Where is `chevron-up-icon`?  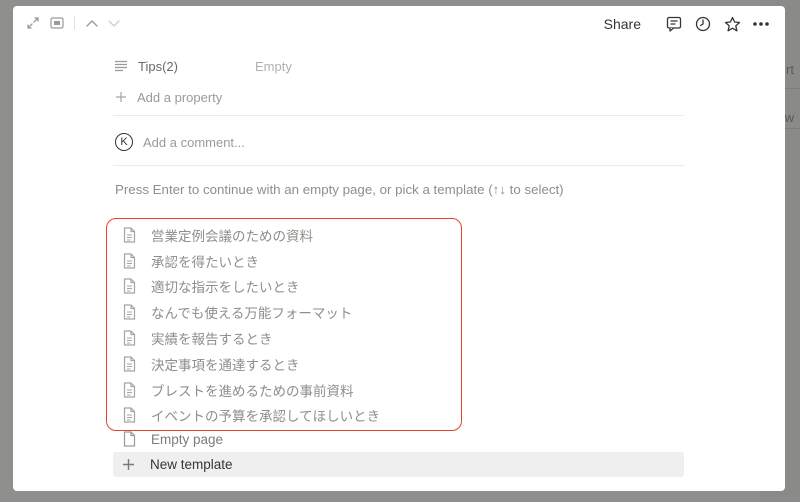
chevron-up-icon is located at coordinates (92, 23).